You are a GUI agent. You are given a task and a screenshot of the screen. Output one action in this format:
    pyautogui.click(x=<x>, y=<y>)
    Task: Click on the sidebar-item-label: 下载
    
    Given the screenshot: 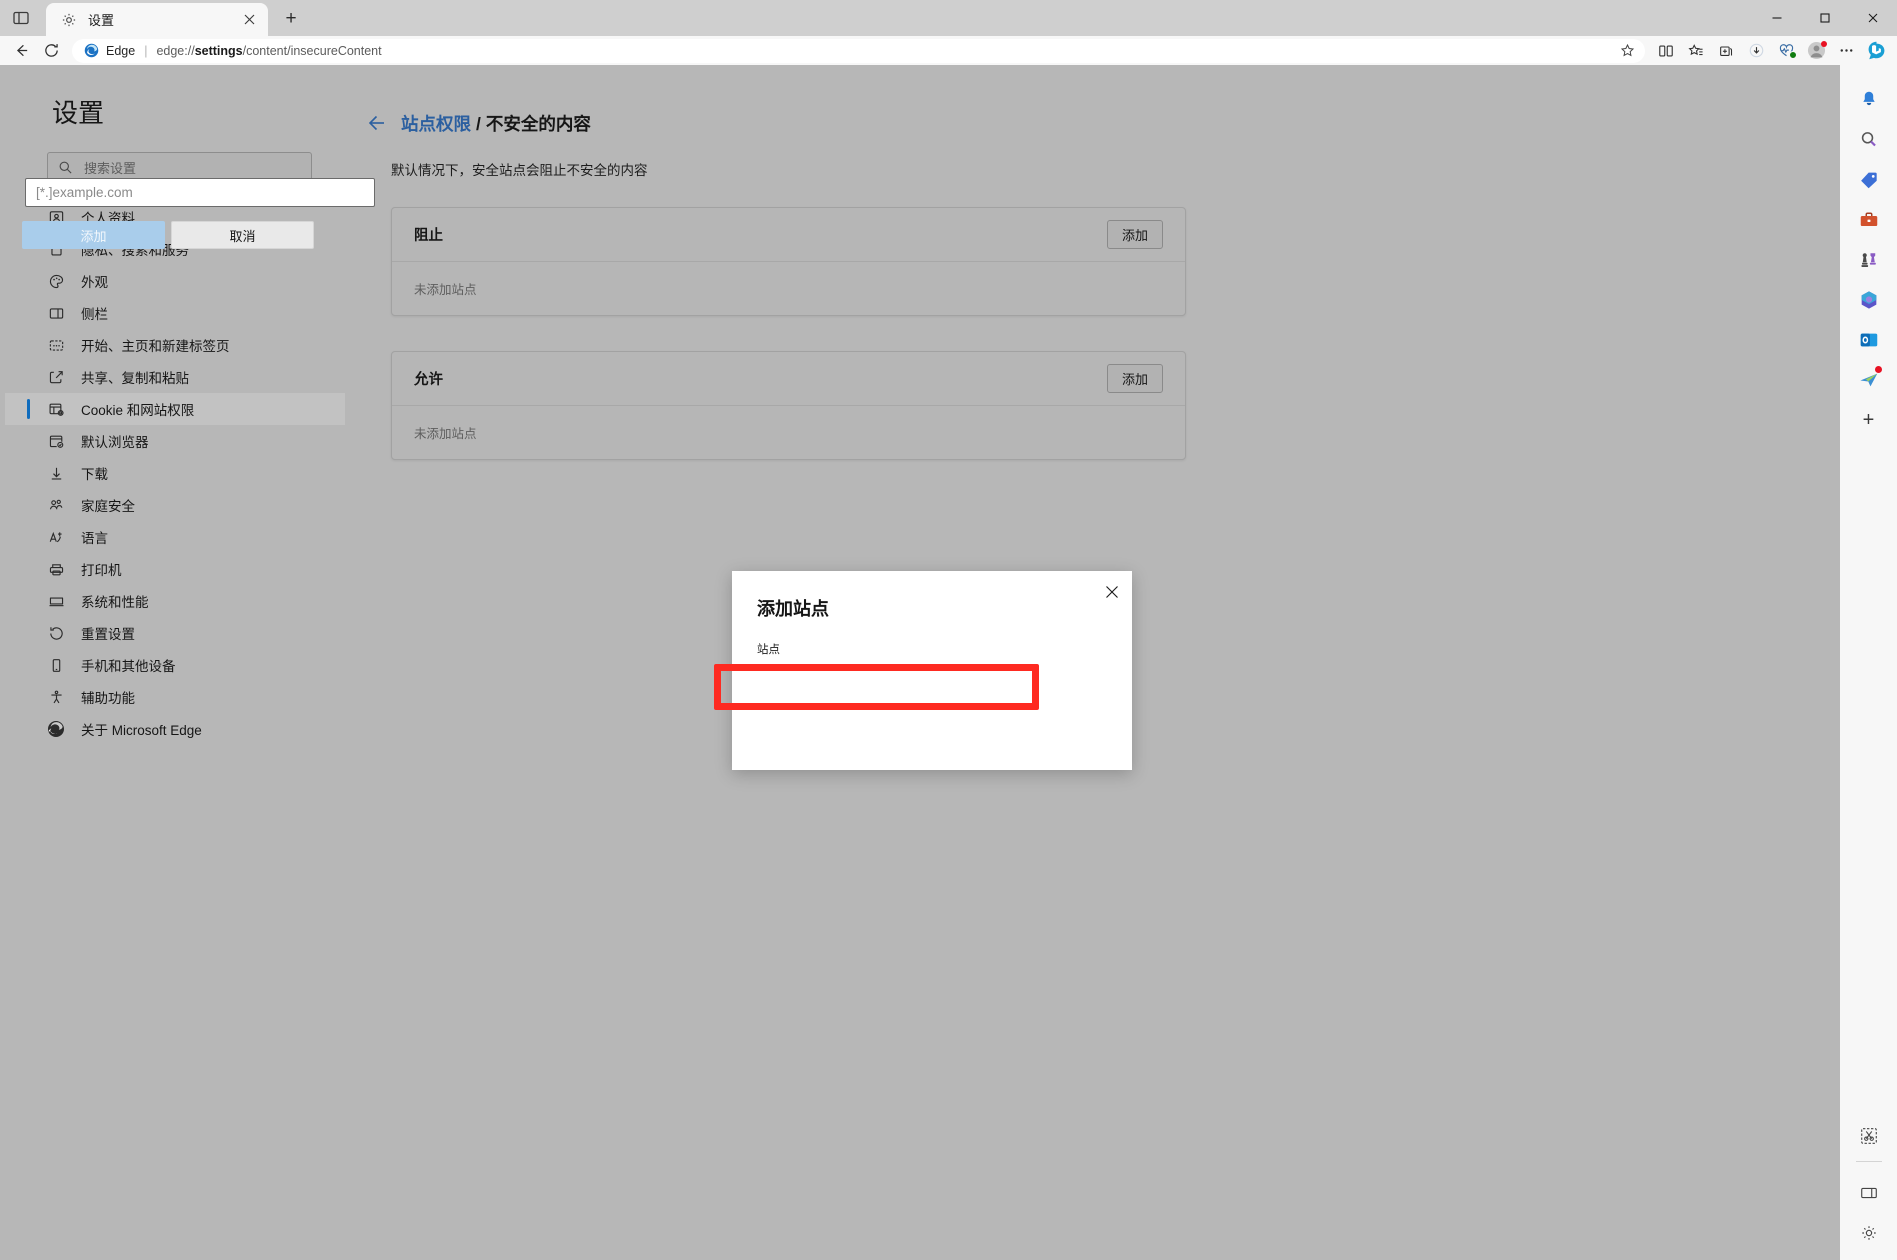 What is the action you would take?
    pyautogui.click(x=94, y=474)
    